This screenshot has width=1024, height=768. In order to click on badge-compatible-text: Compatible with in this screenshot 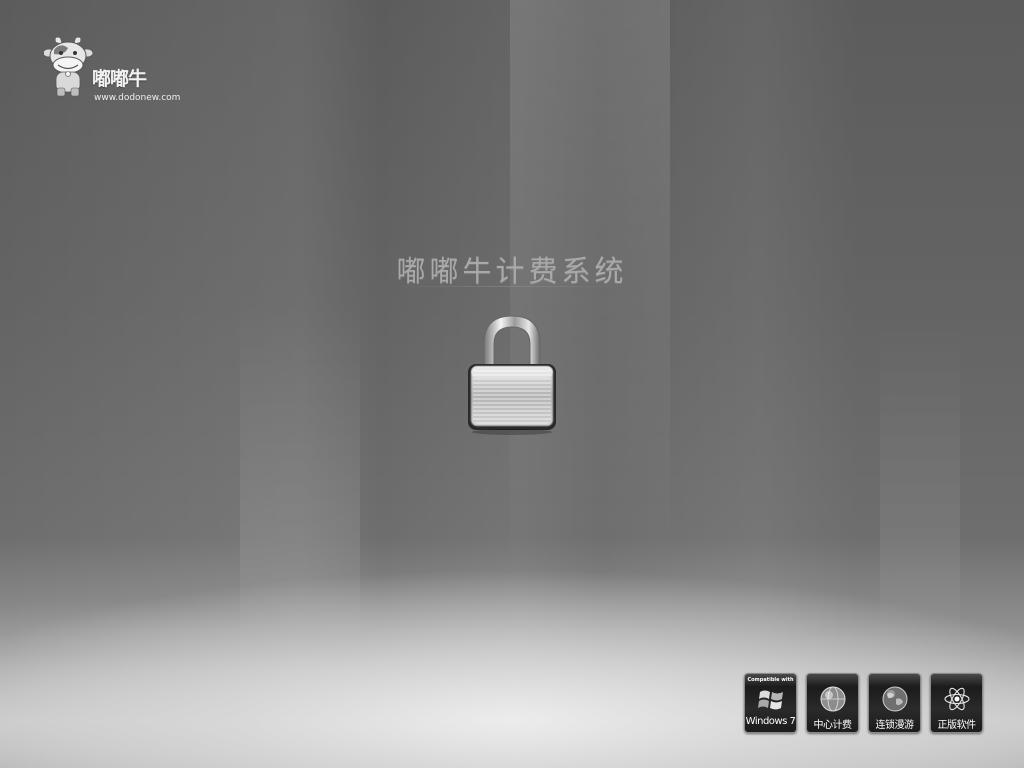, I will do `click(770, 680)`.